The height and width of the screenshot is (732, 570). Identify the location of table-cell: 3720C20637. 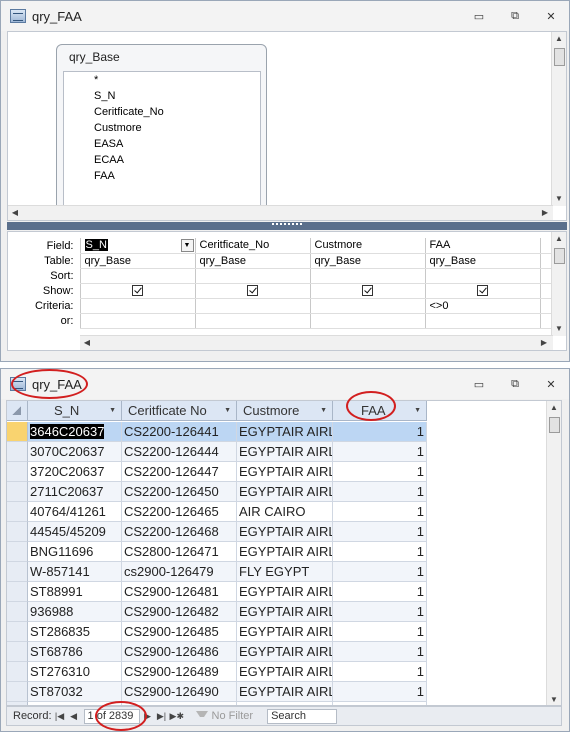
(75, 472).